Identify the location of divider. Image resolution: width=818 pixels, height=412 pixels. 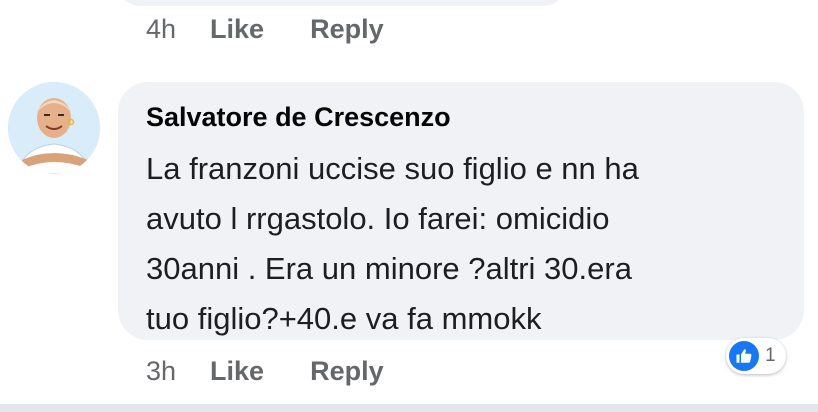
(409, 408).